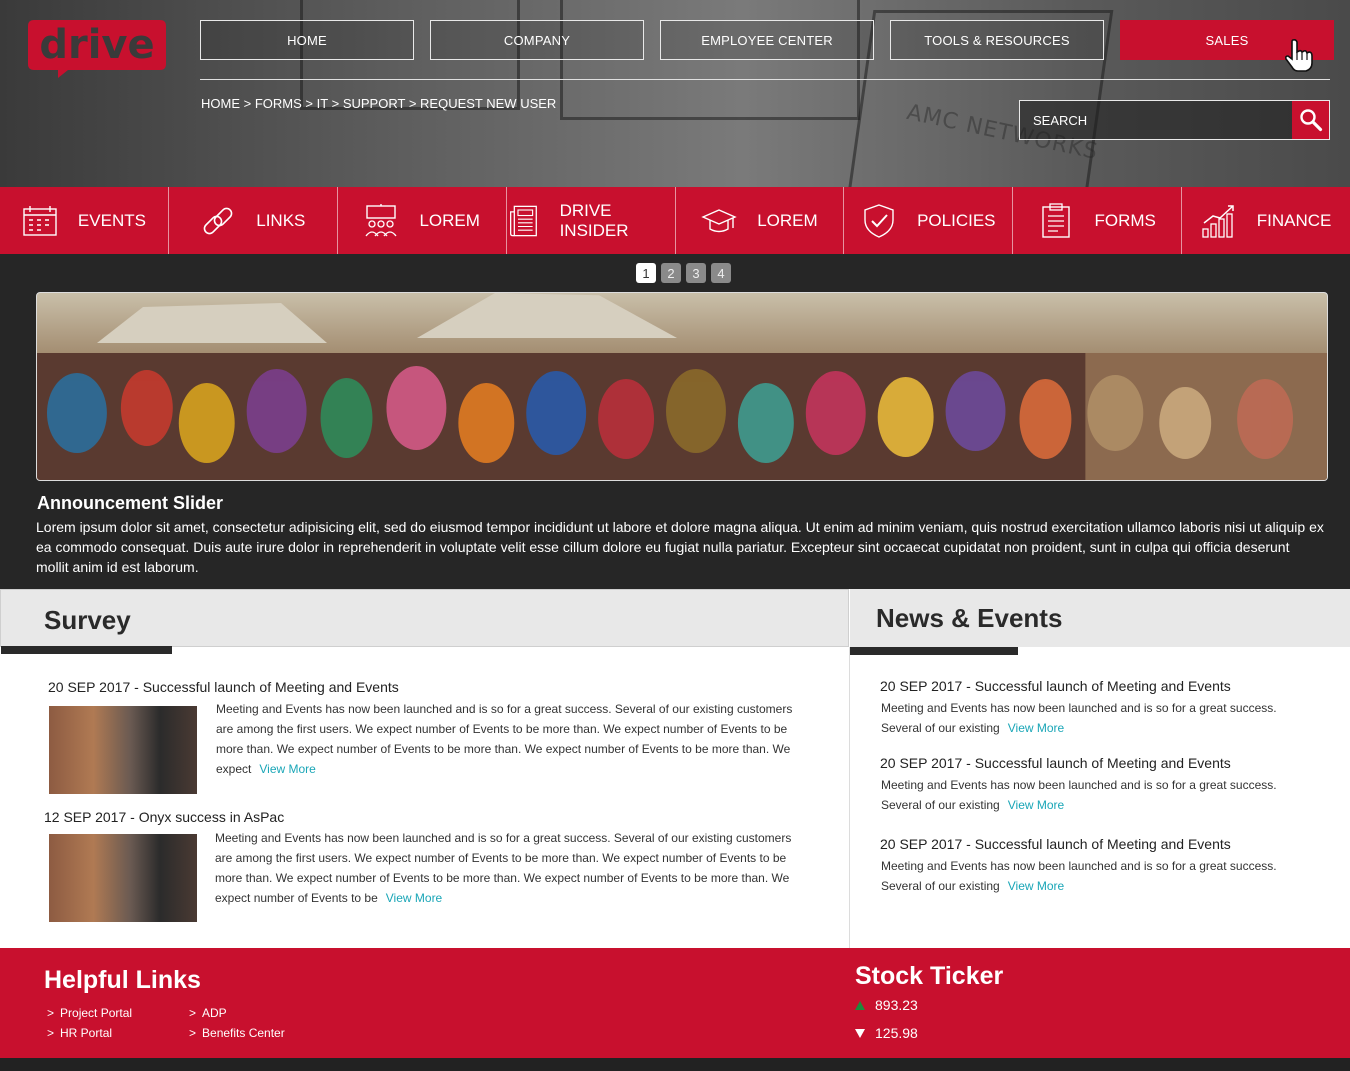 The image size is (1350, 1071). Describe the element at coordinates (1266, 220) in the screenshot. I see `quick-link-finance: FINANCE` at that location.